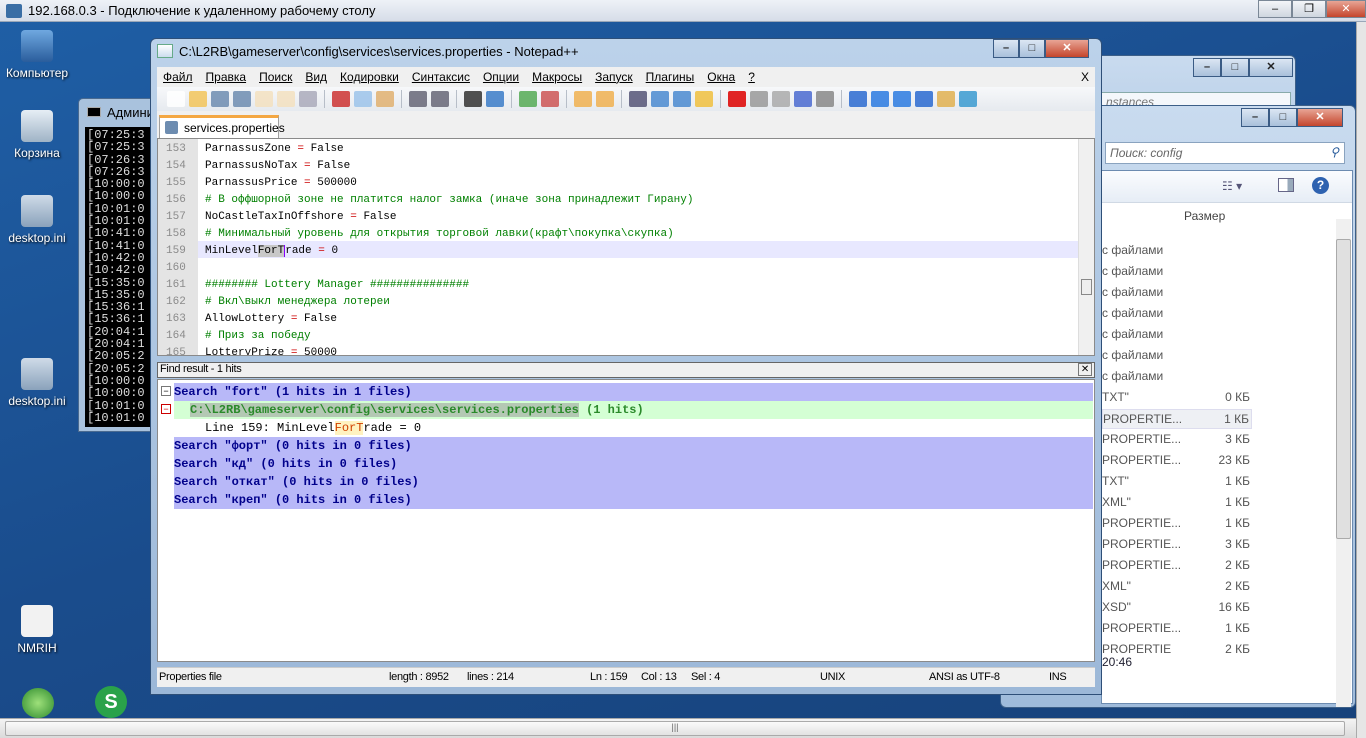 The height and width of the screenshot is (738, 1366). I want to click on save-macro-icon, so click(825, 99).